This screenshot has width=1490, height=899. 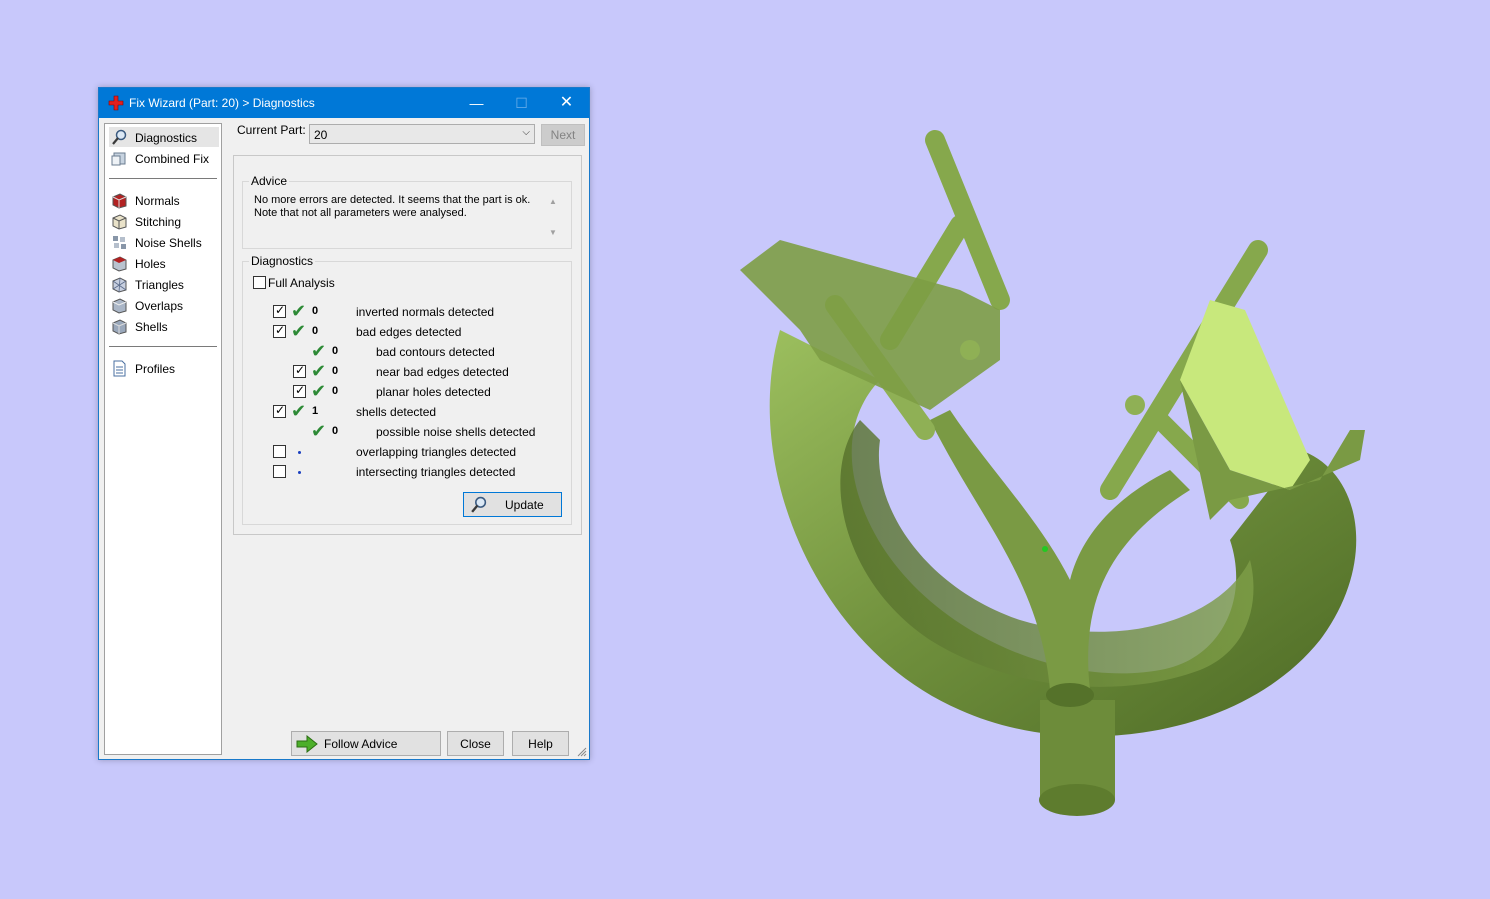 I want to click on update-button: Update, so click(x=512, y=504).